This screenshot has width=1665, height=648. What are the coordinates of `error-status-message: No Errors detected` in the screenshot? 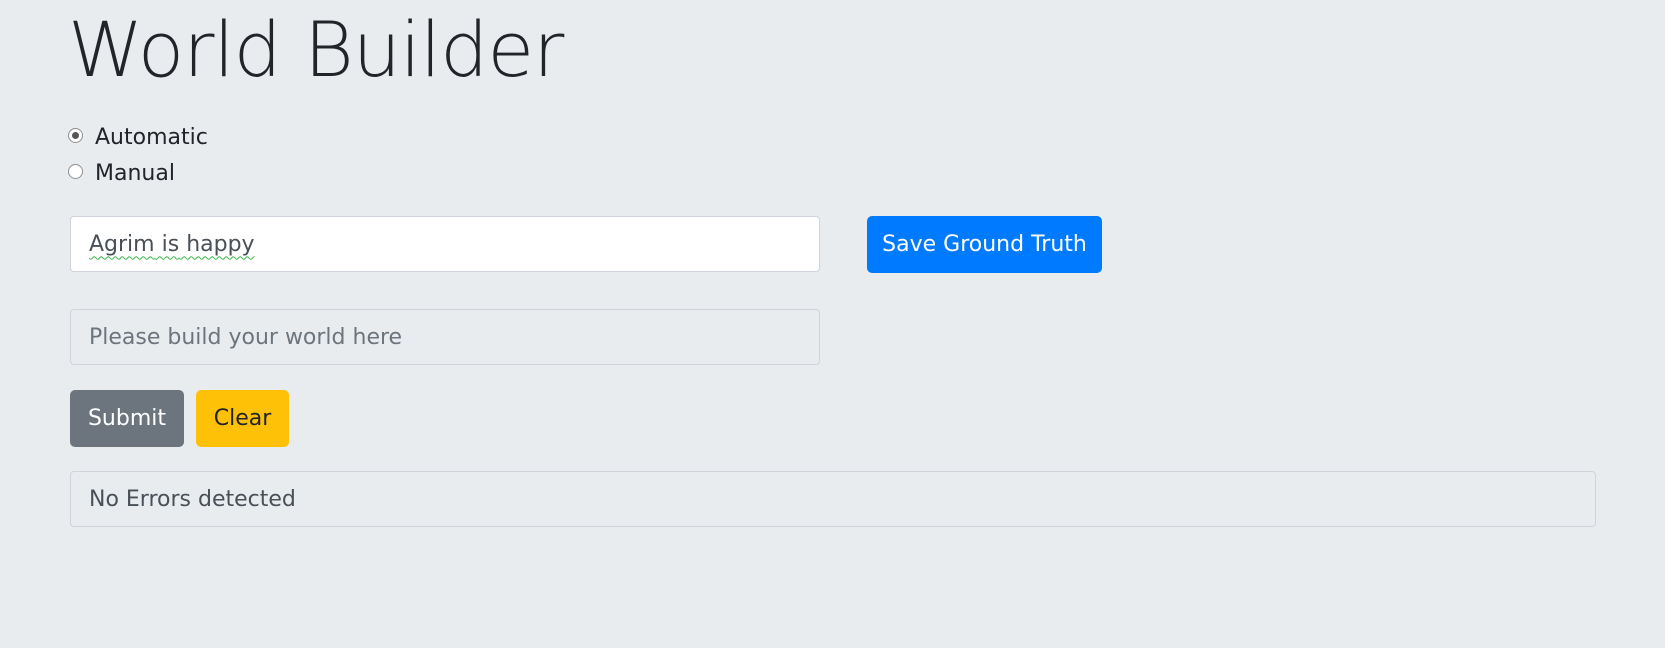 It's located at (192, 499).